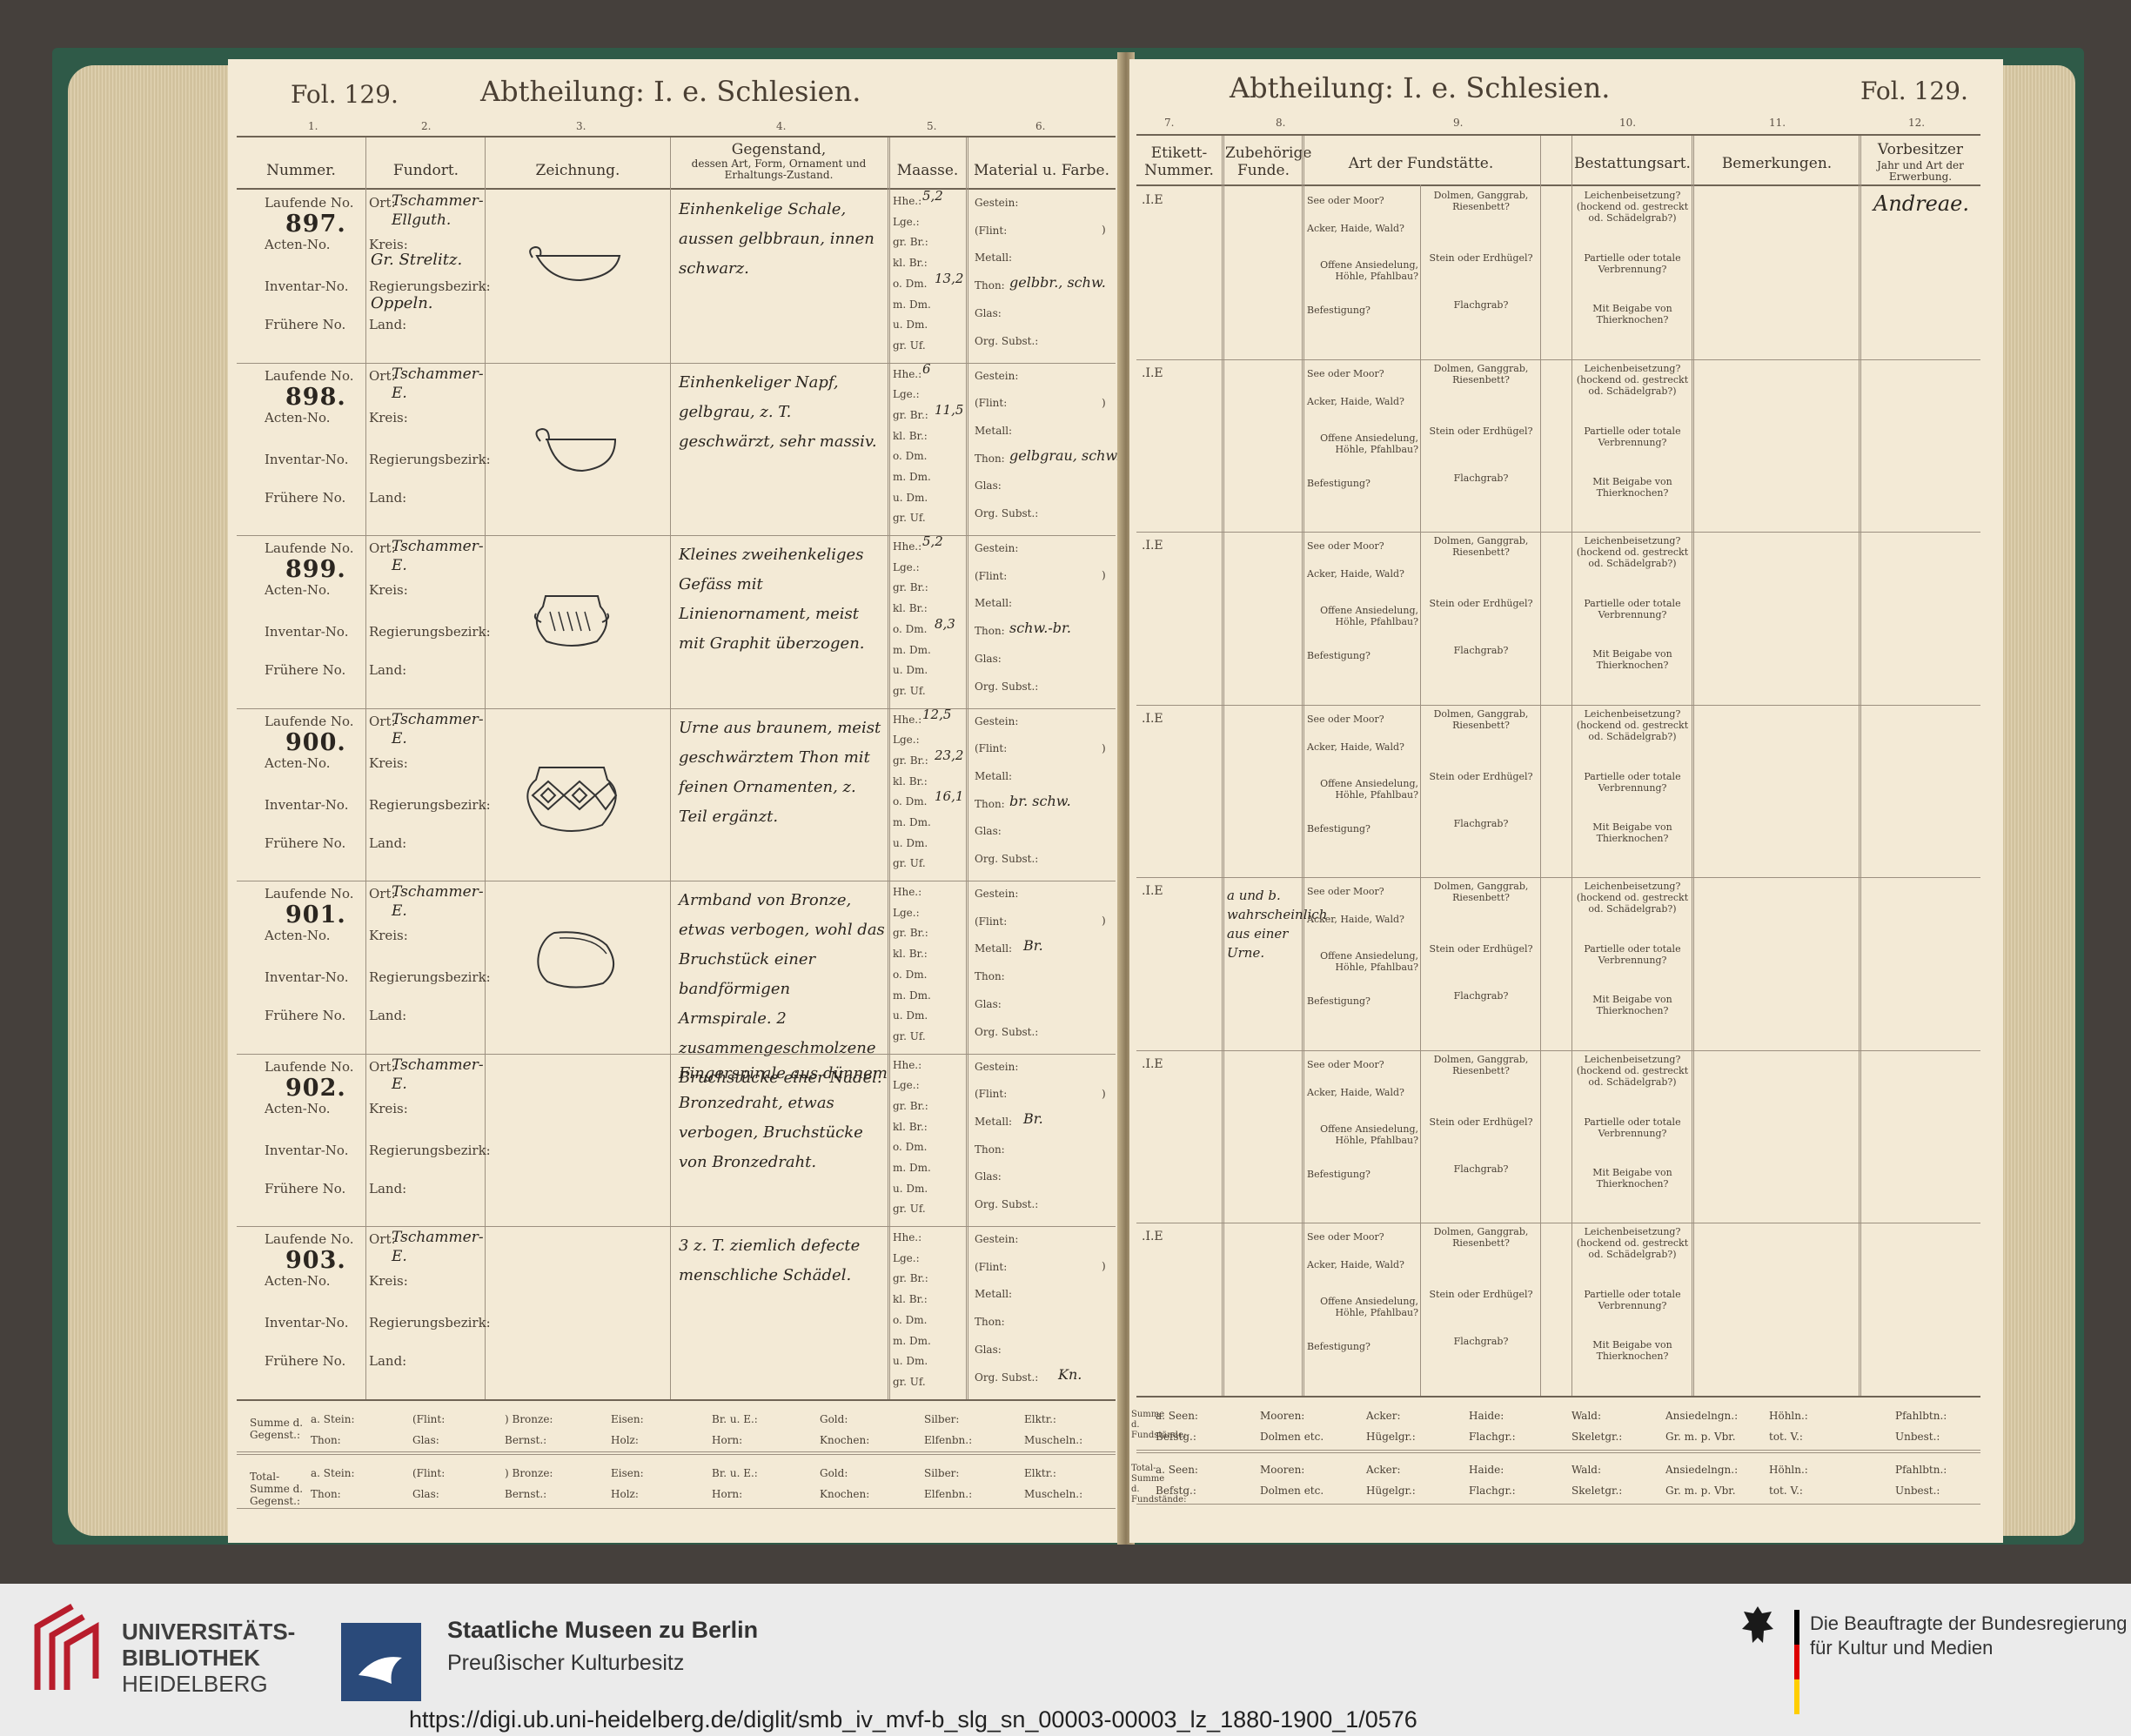 The height and width of the screenshot is (1736, 2131). I want to click on maasse-label: gr. Br.:, so click(910, 1105).